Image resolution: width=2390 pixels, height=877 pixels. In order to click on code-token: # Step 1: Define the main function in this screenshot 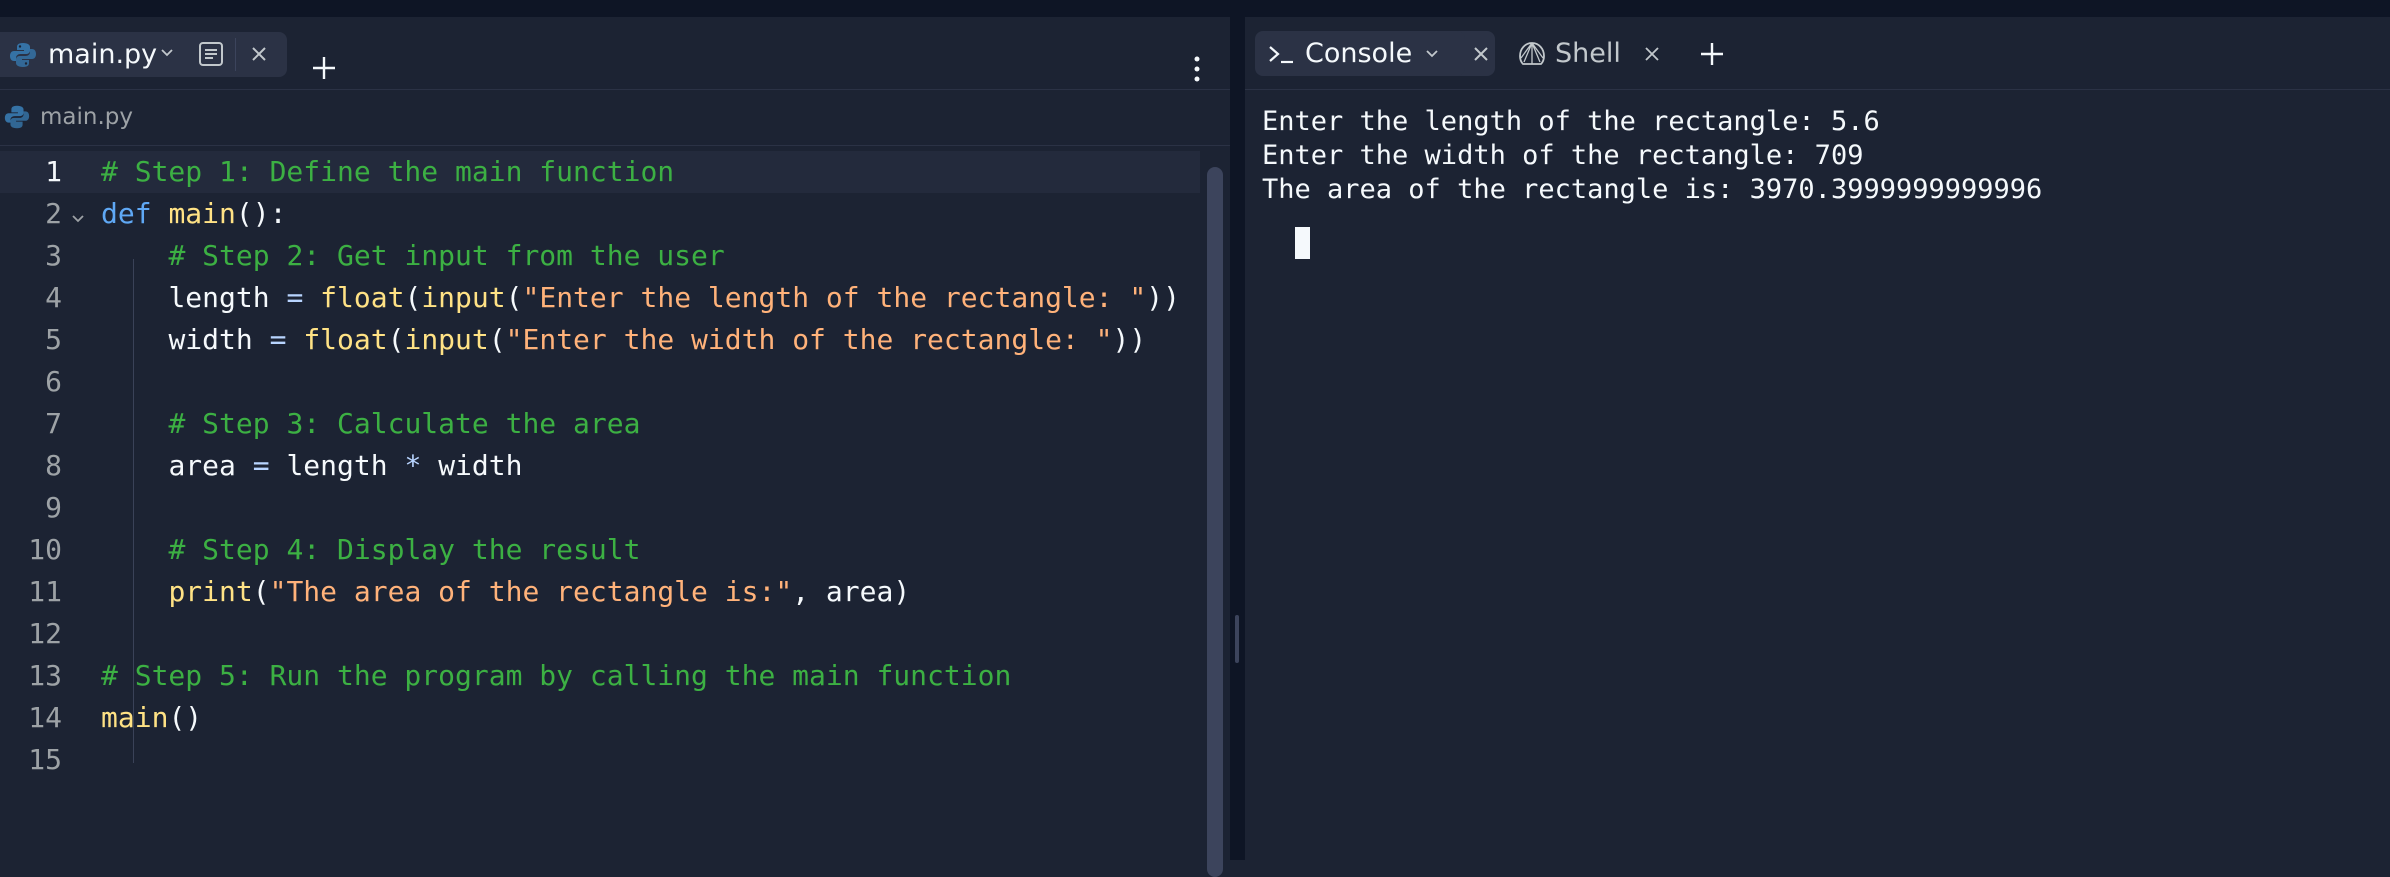, I will do `click(388, 171)`.